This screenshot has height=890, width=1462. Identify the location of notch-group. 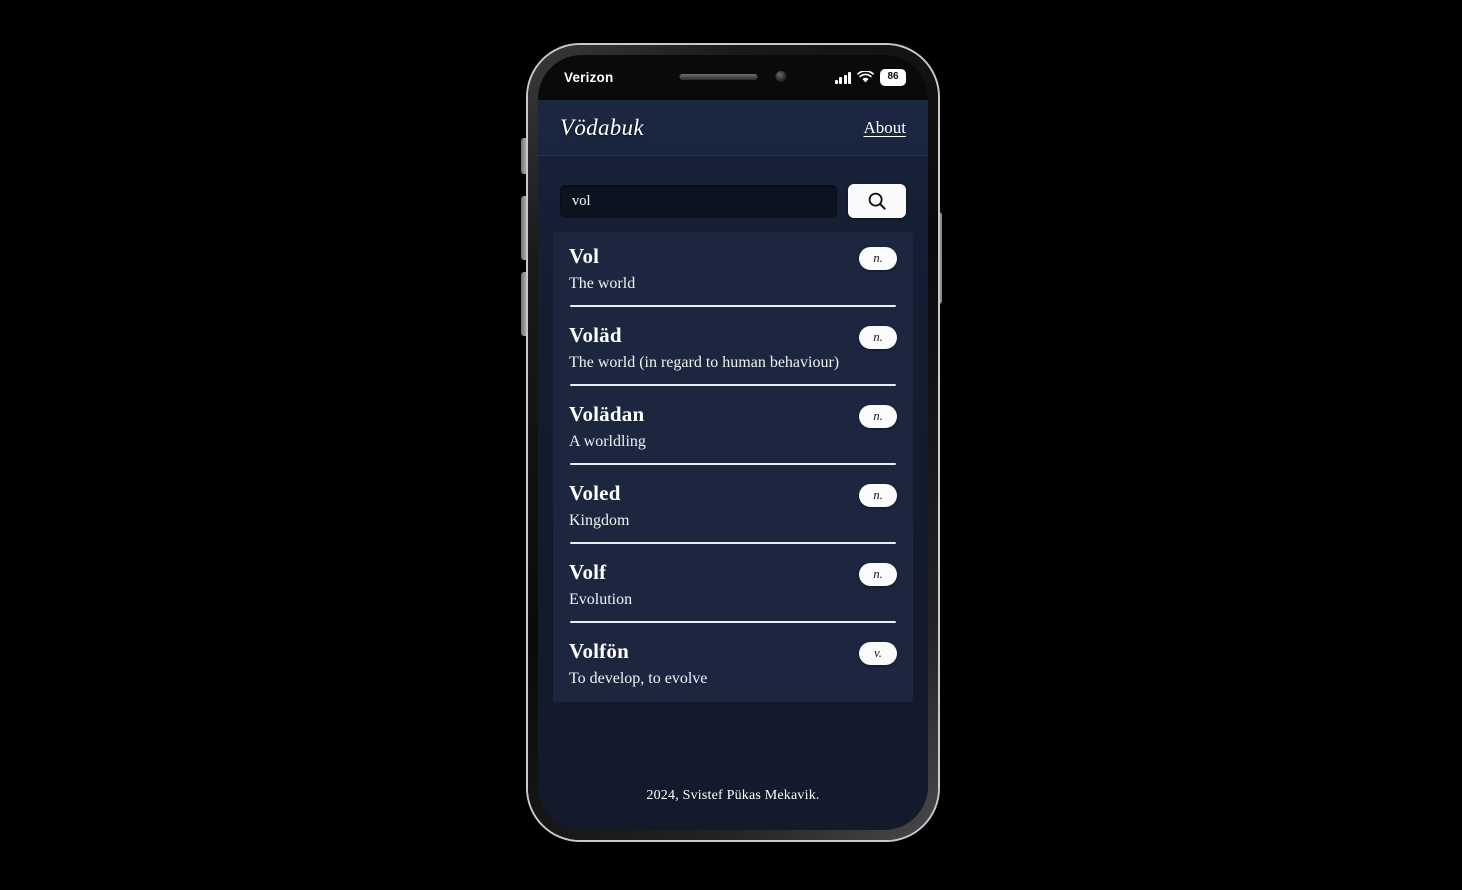
(733, 76).